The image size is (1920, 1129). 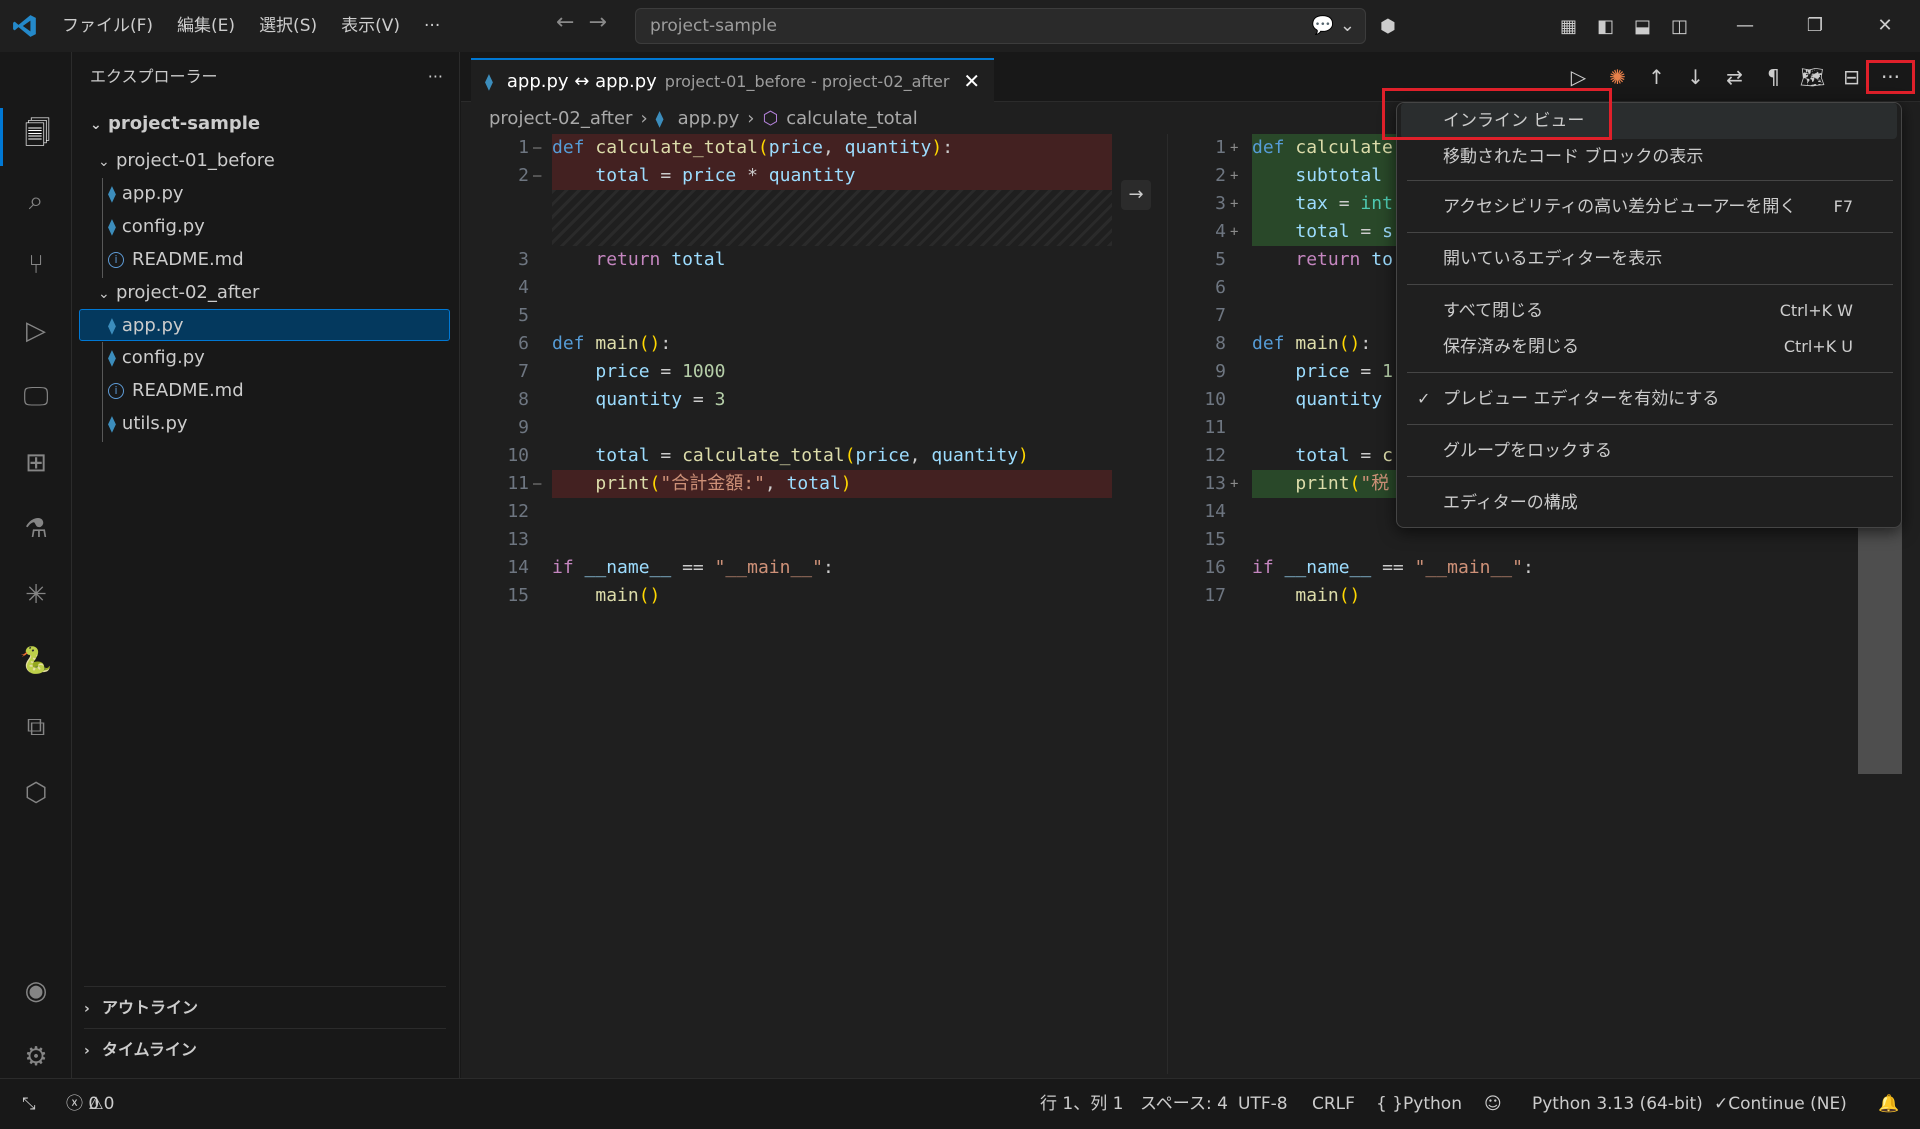 What do you see at coordinates (154, 76) in the screenshot?
I see `explorer-title-label: エクスプローラー` at bounding box center [154, 76].